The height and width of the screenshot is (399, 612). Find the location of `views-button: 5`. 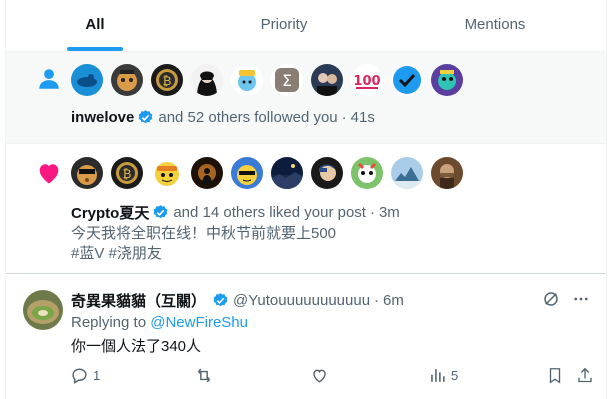

views-button: 5 is located at coordinates (443, 375).